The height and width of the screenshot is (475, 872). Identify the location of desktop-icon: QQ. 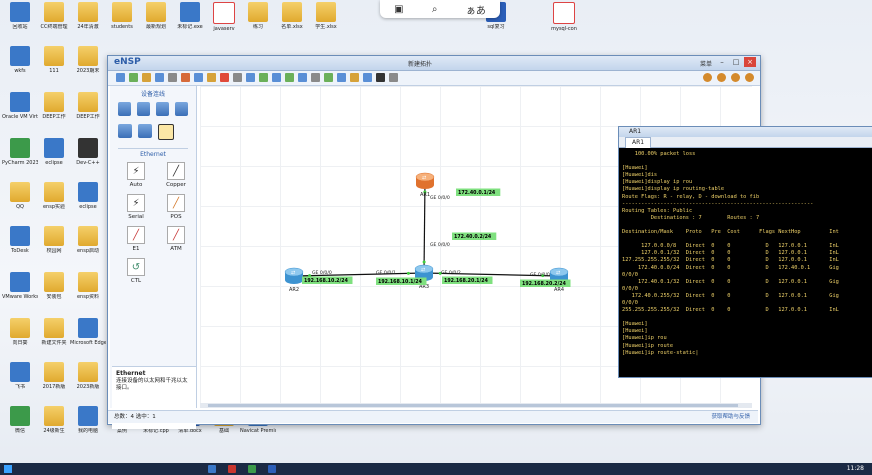
(20, 196).